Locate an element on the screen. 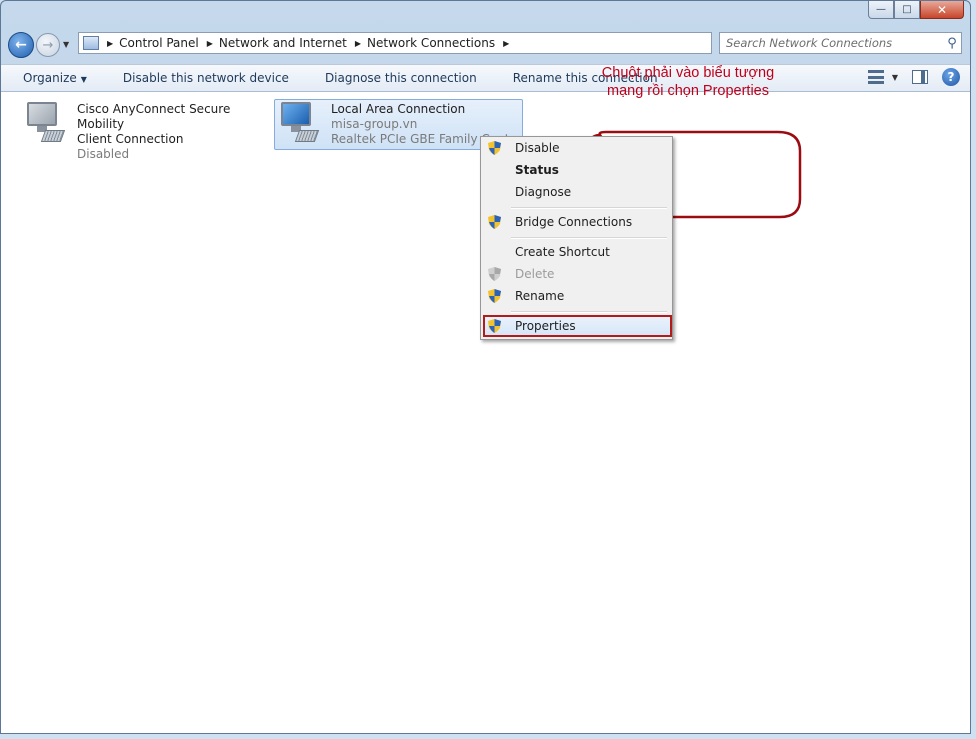 The width and height of the screenshot is (976, 739). views-icon is located at coordinates (875, 77).